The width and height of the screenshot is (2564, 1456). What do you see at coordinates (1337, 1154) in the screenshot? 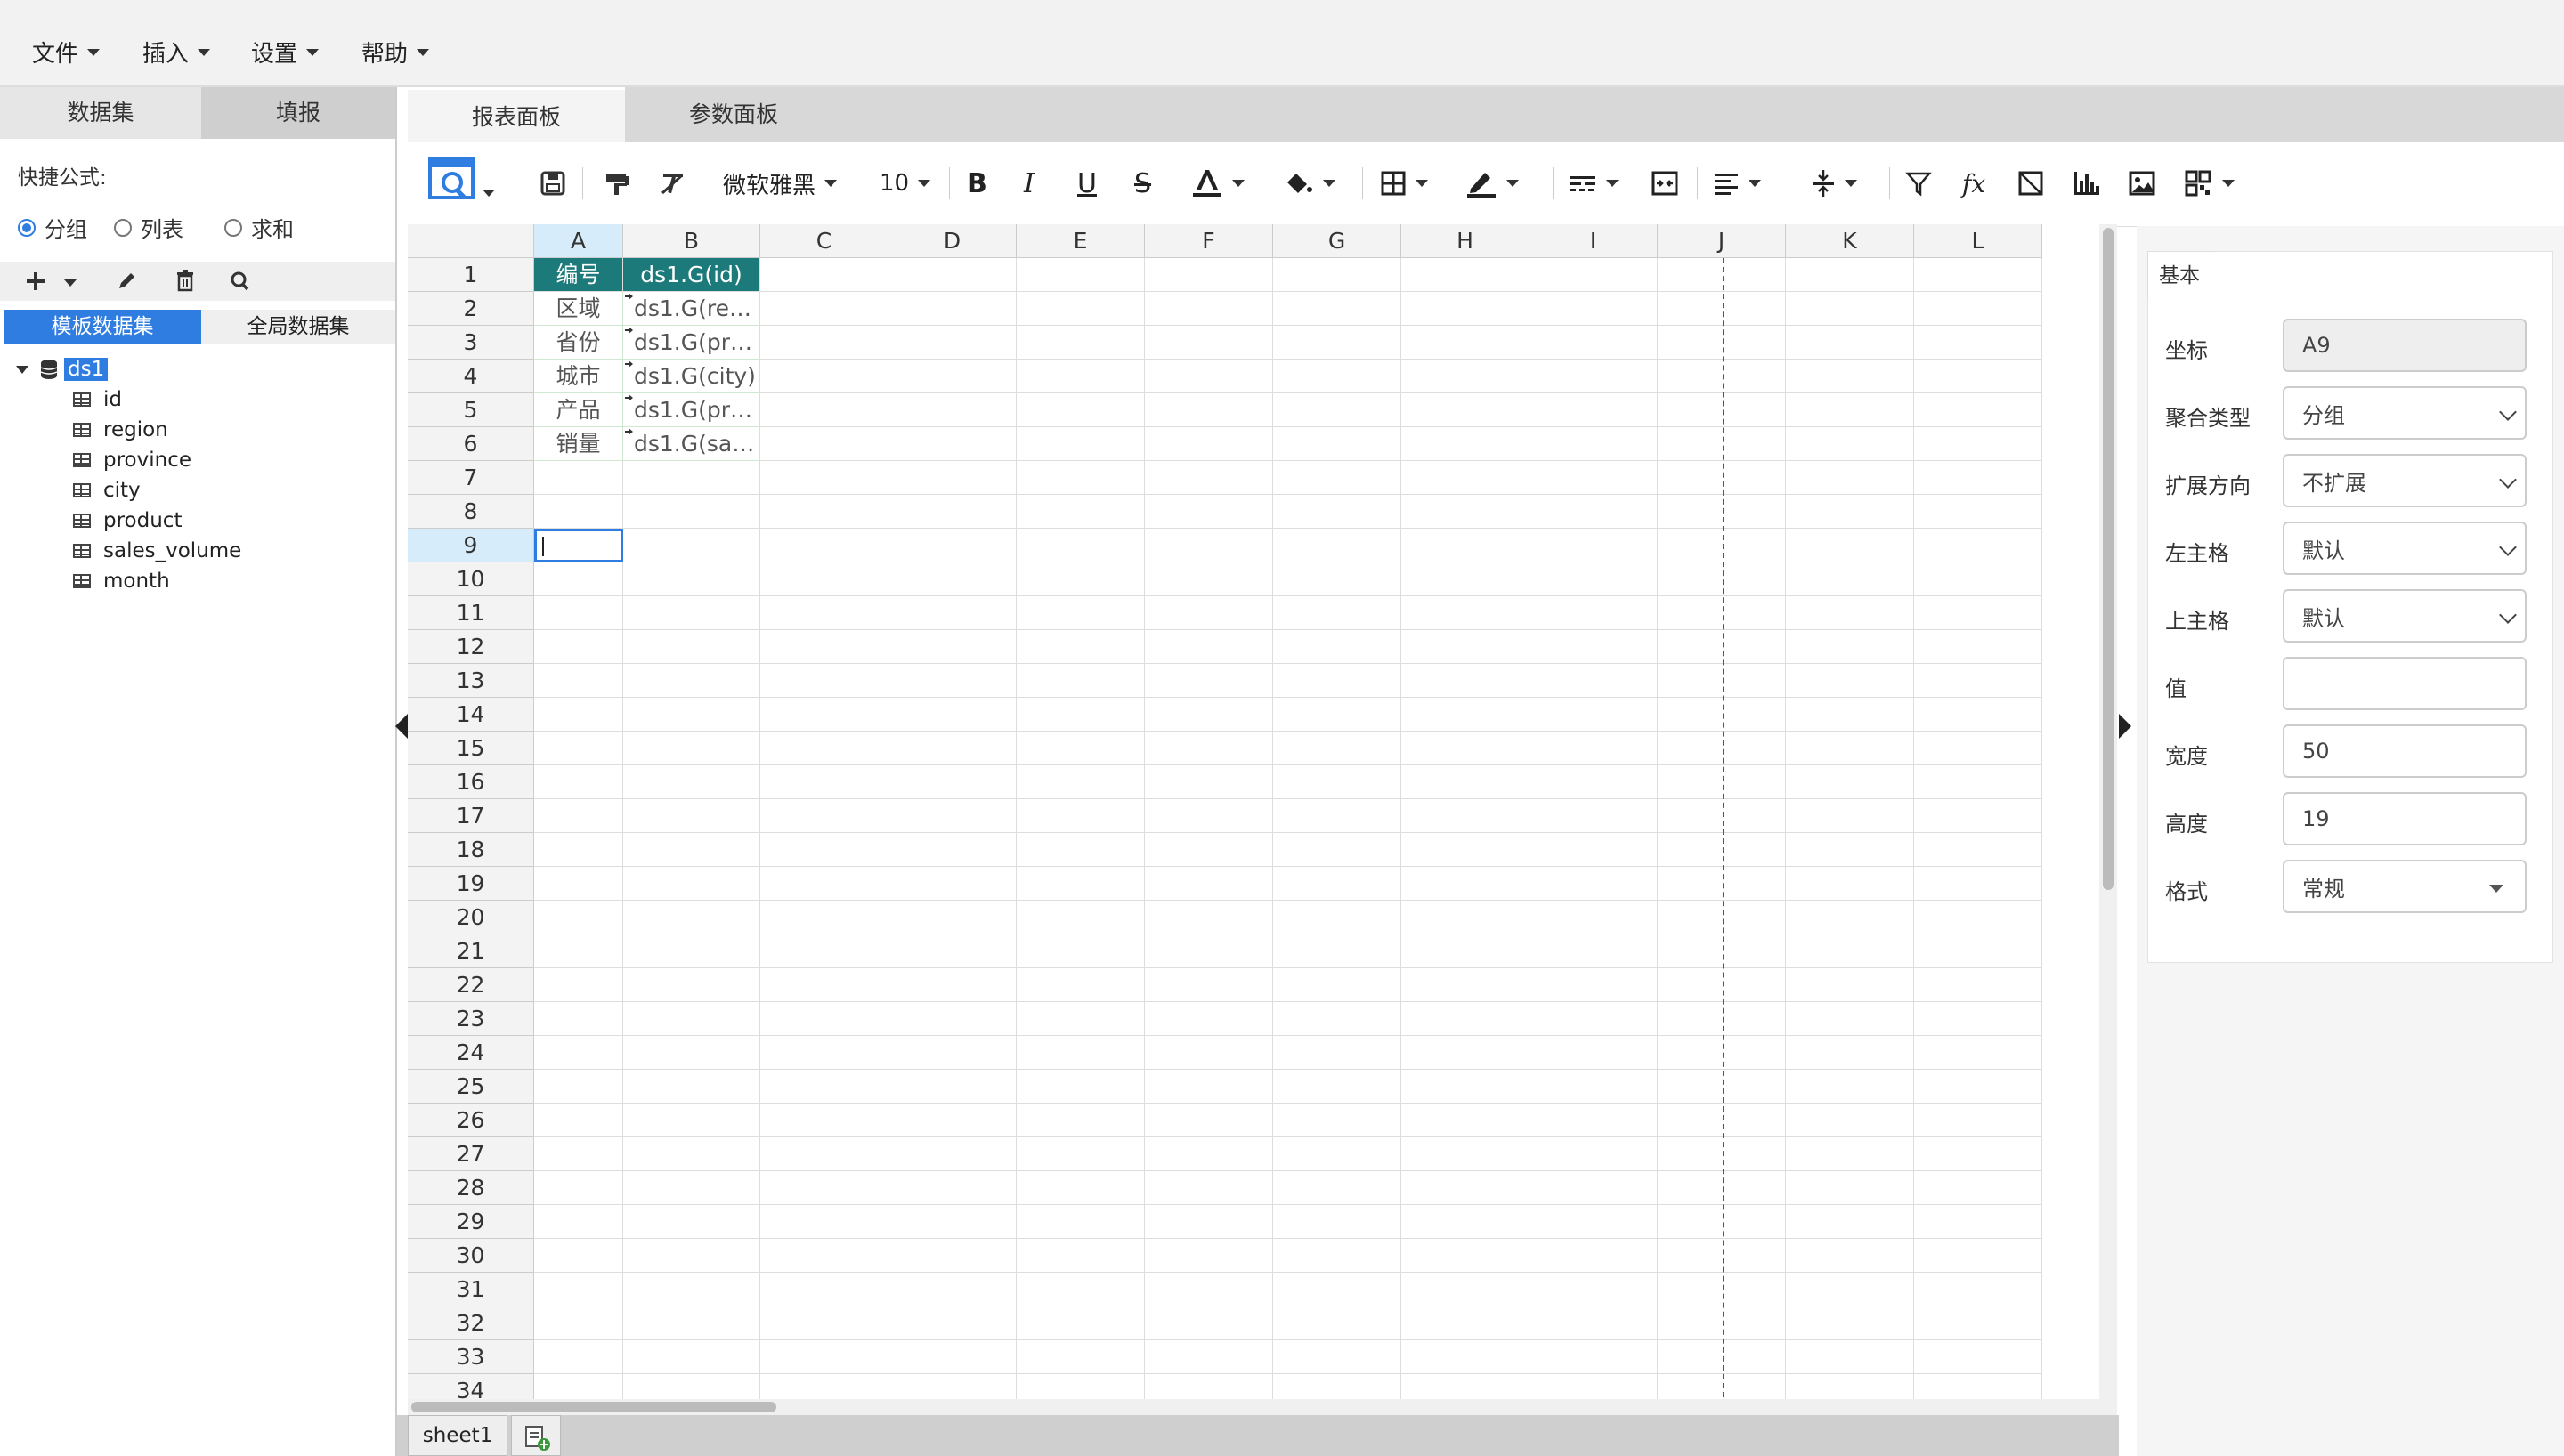
I see `cell-g27` at bounding box center [1337, 1154].